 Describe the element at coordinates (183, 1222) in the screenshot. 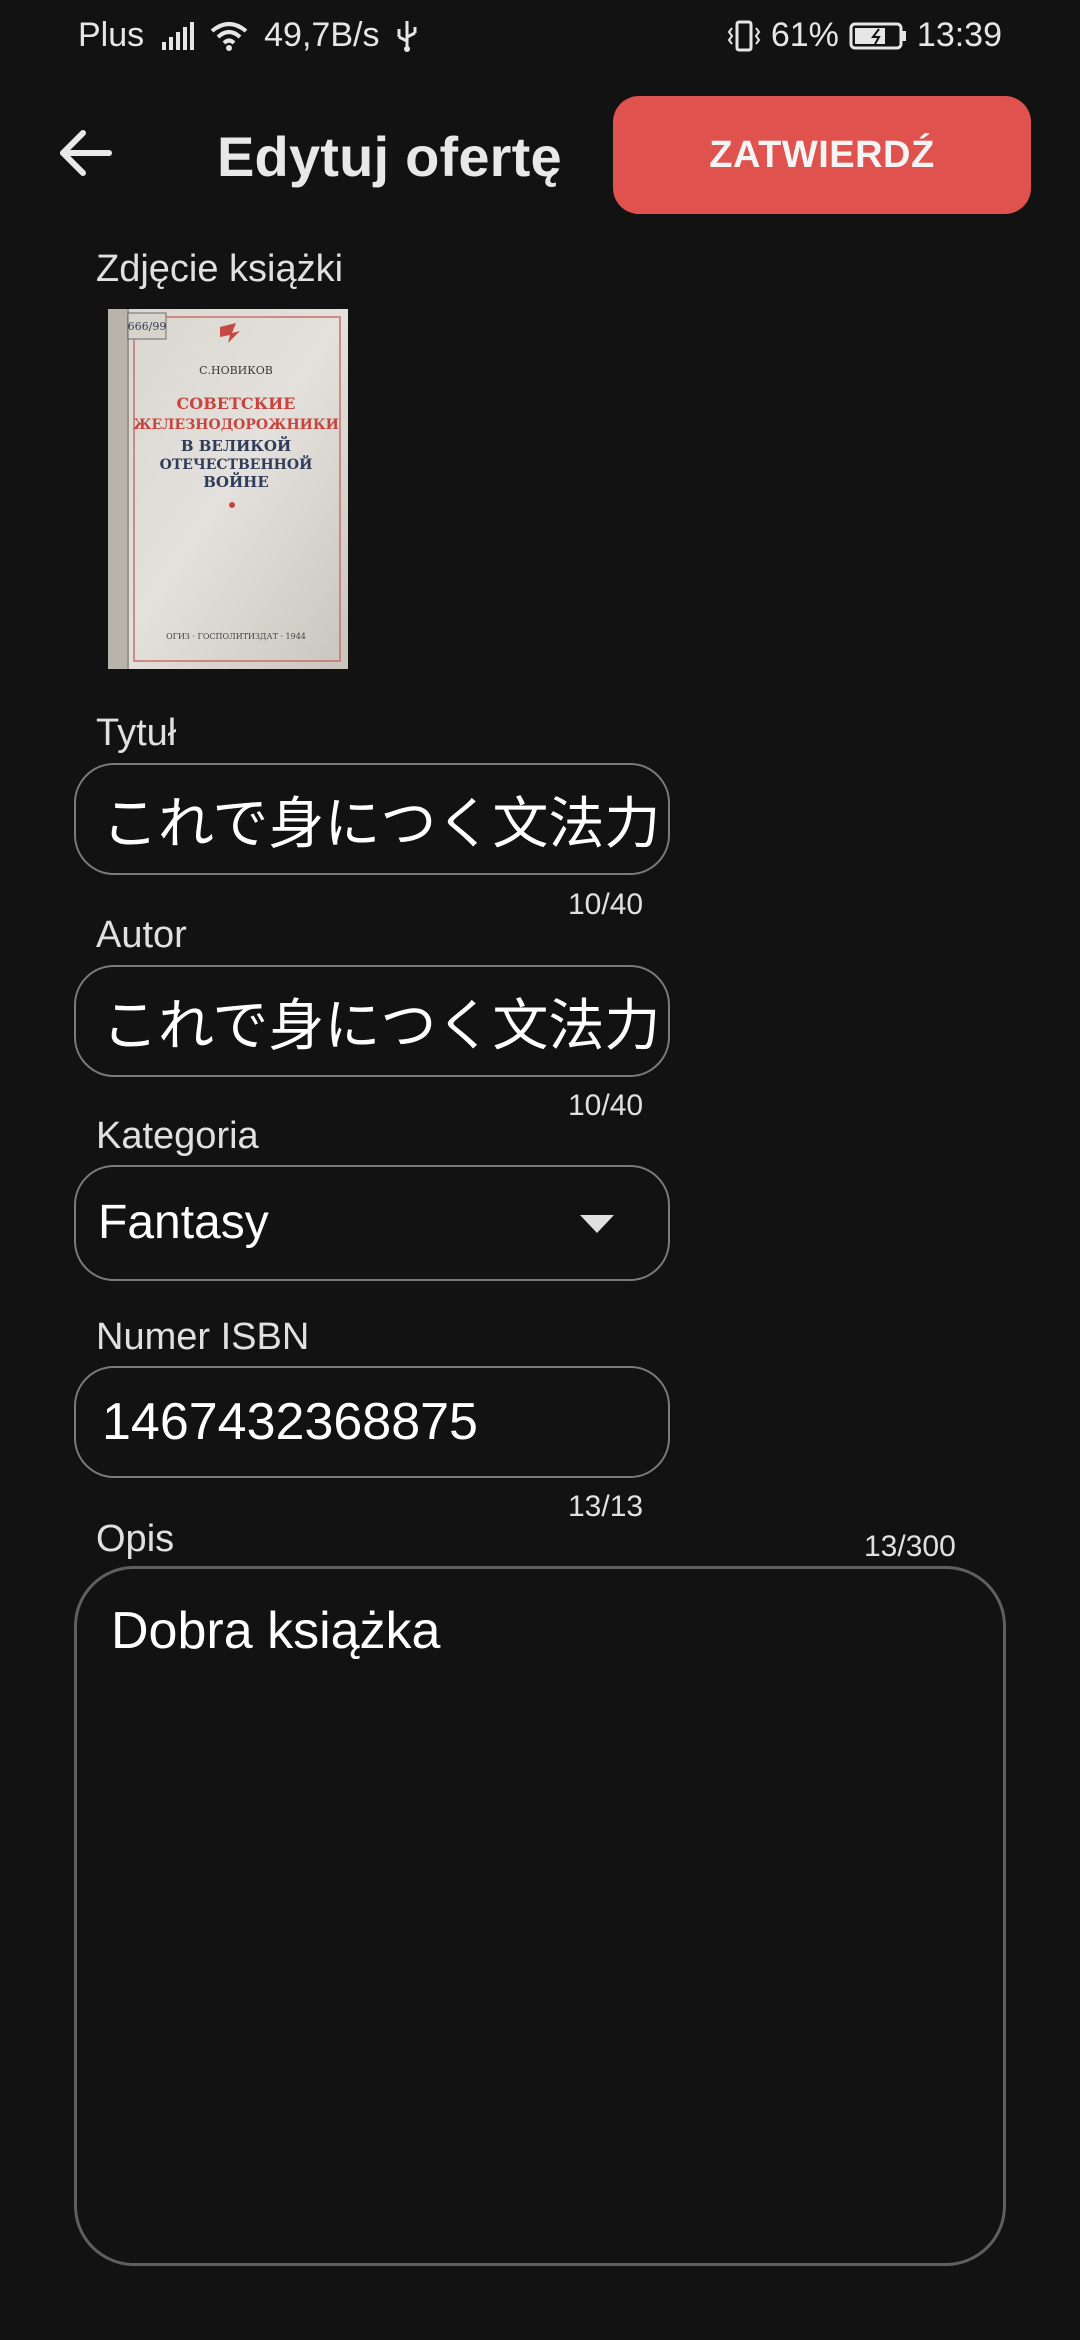

I see `category-value: Fantasy` at that location.